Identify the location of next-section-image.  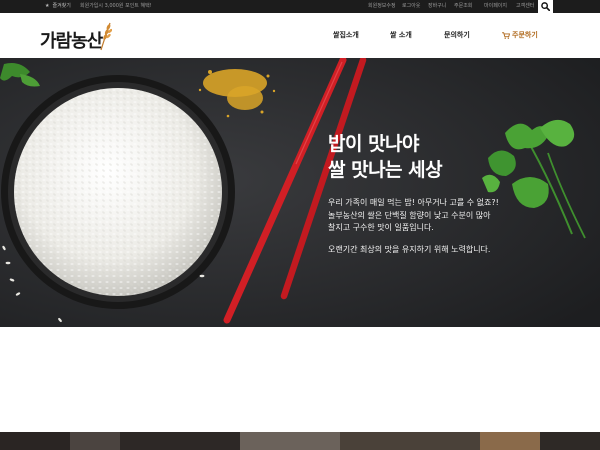
(300, 441).